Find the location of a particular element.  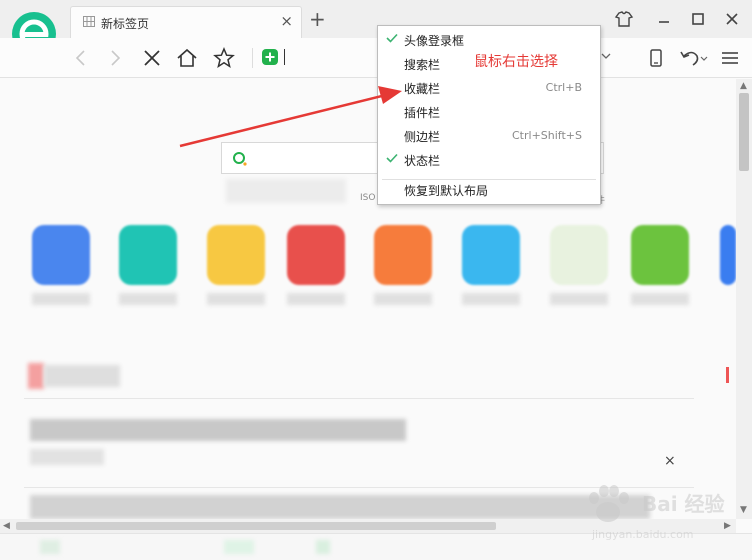

feed-meta is located at coordinates (67, 457).